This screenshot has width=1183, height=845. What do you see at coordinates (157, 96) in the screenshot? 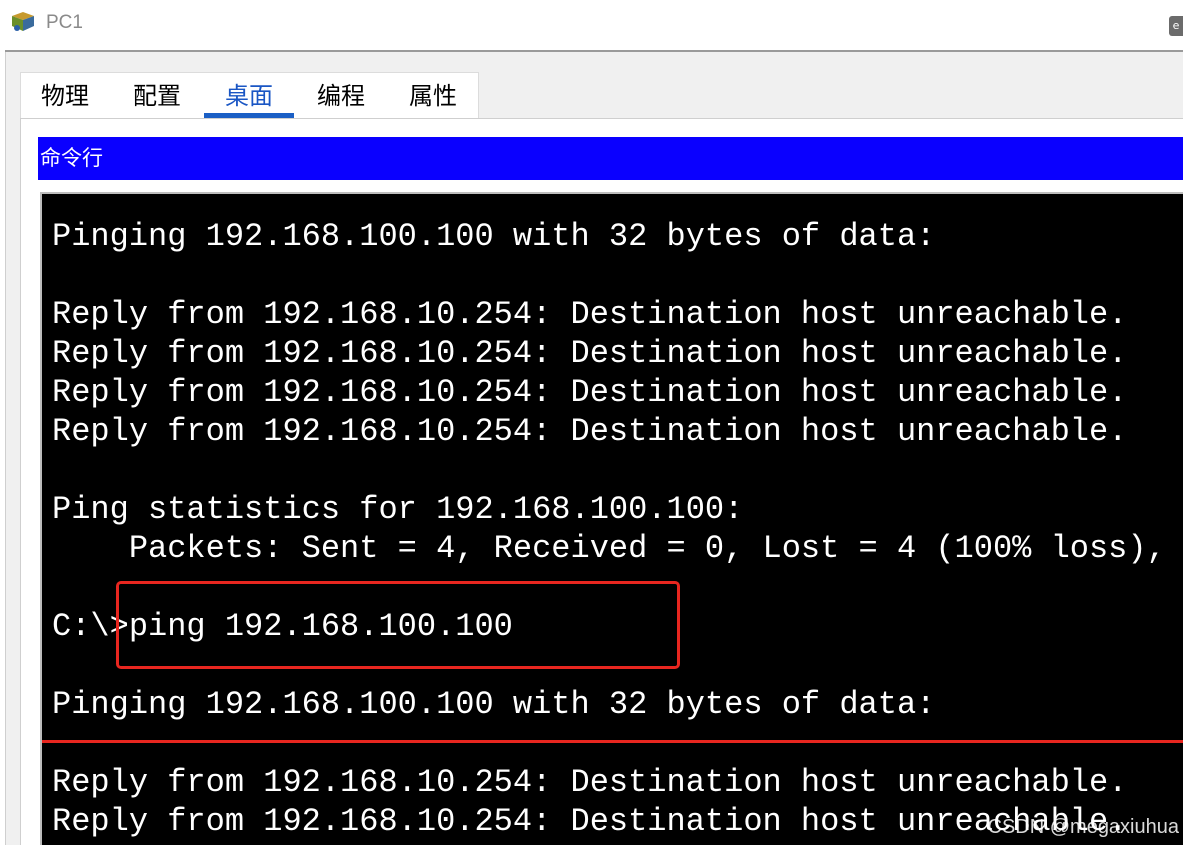
I see `tab-config: 配置` at bounding box center [157, 96].